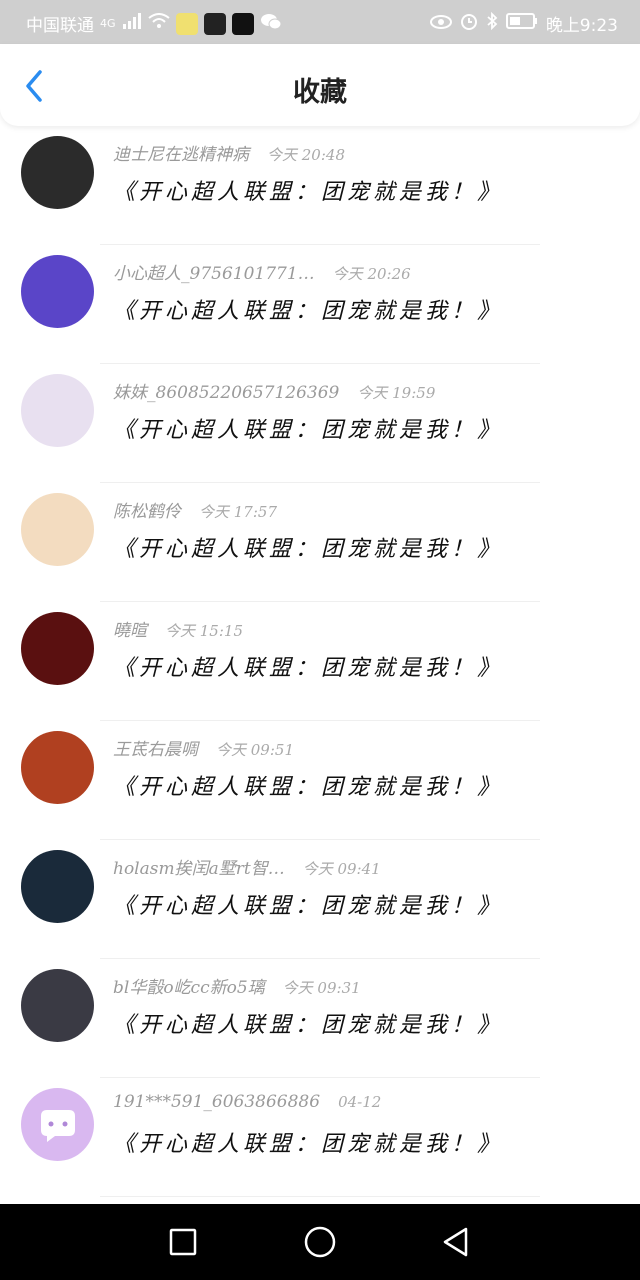 This screenshot has height=1280, width=640. Describe the element at coordinates (469, 23) in the screenshot. I see `alarm-icon` at that location.